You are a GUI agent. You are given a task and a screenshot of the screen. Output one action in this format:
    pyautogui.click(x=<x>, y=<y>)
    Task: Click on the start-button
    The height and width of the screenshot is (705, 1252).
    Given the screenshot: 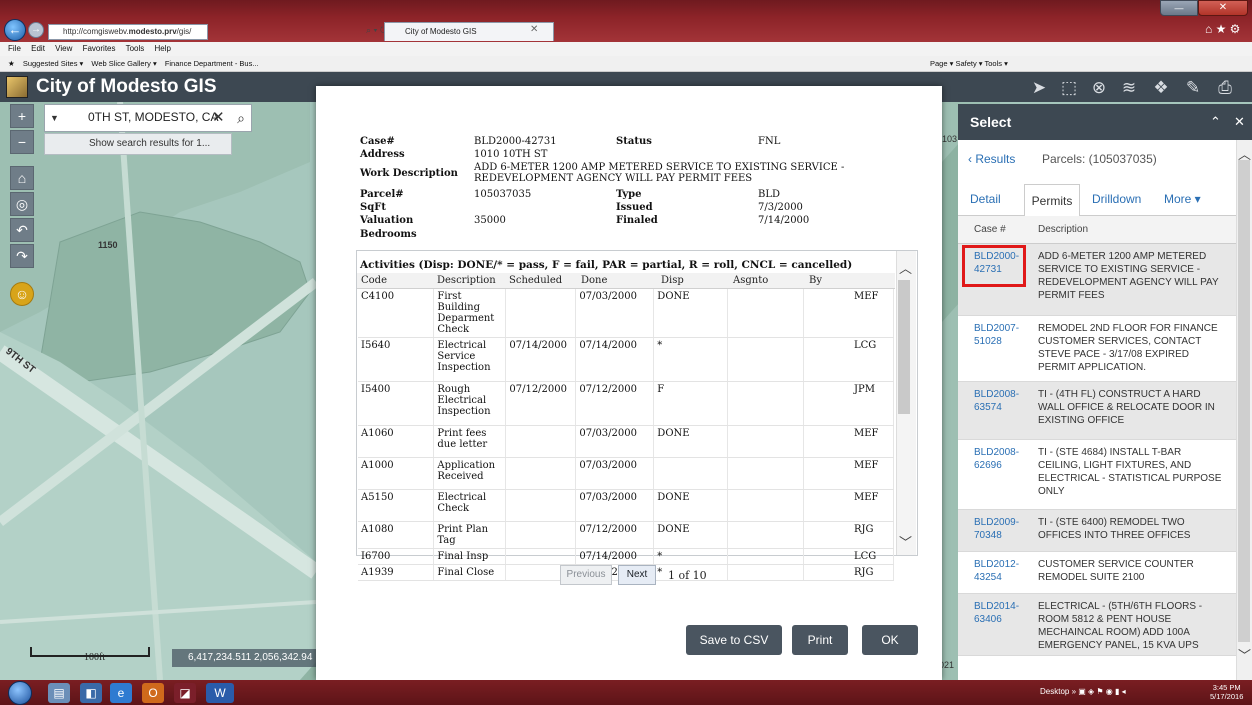 What is the action you would take?
    pyautogui.click(x=20, y=693)
    